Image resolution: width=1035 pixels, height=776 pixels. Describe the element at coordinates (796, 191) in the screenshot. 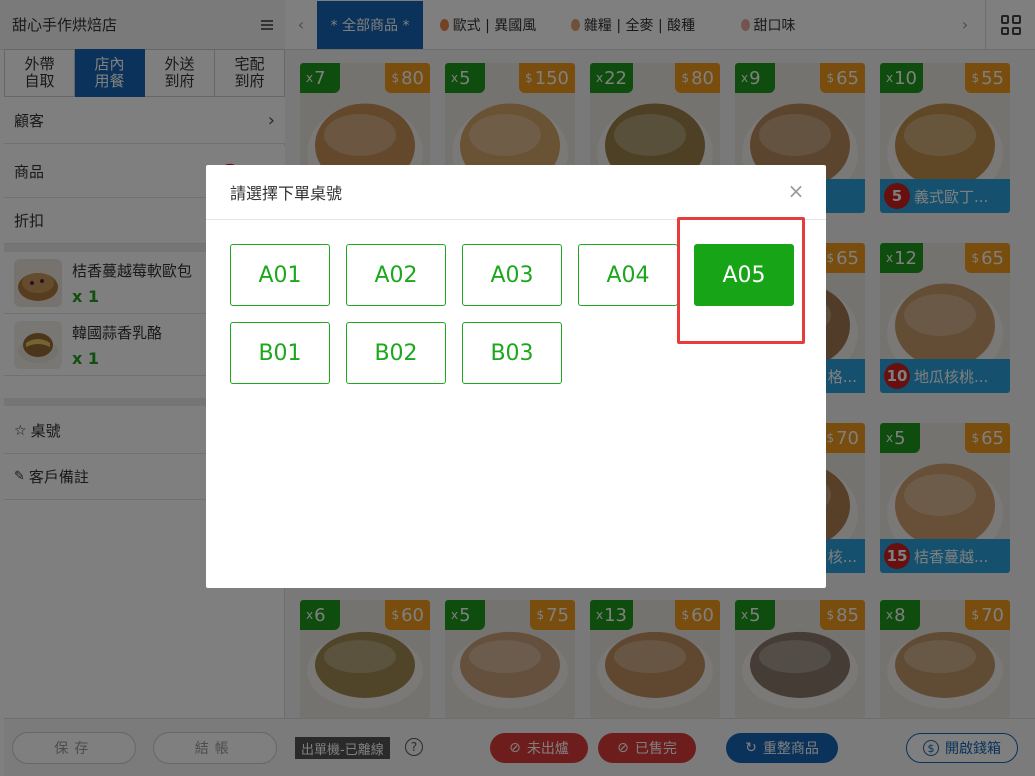

I see `close-icon: ×` at that location.